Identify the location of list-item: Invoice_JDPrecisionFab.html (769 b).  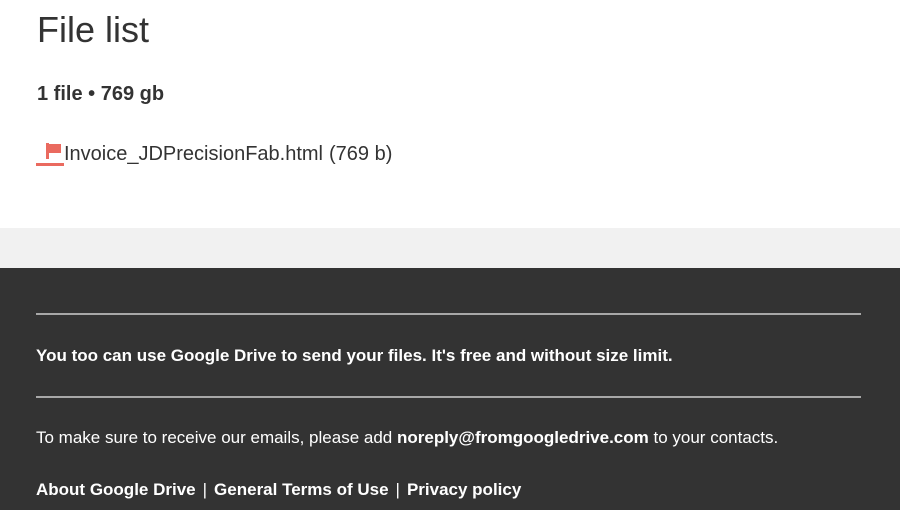
(214, 154).